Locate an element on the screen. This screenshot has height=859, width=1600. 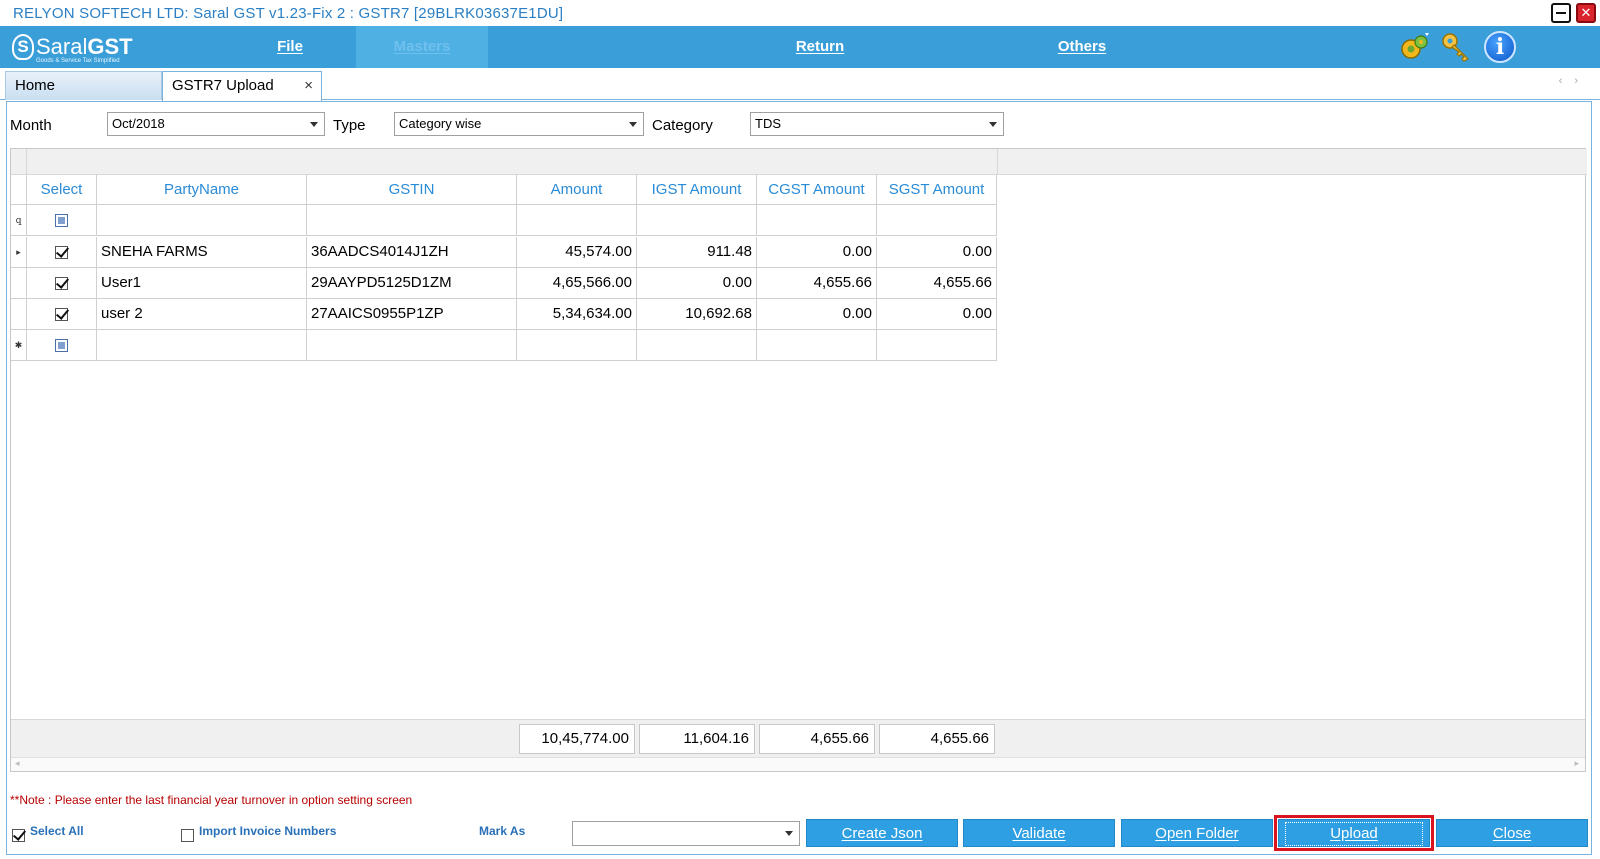
igst-cell: 10,692.68 is located at coordinates (697, 314).